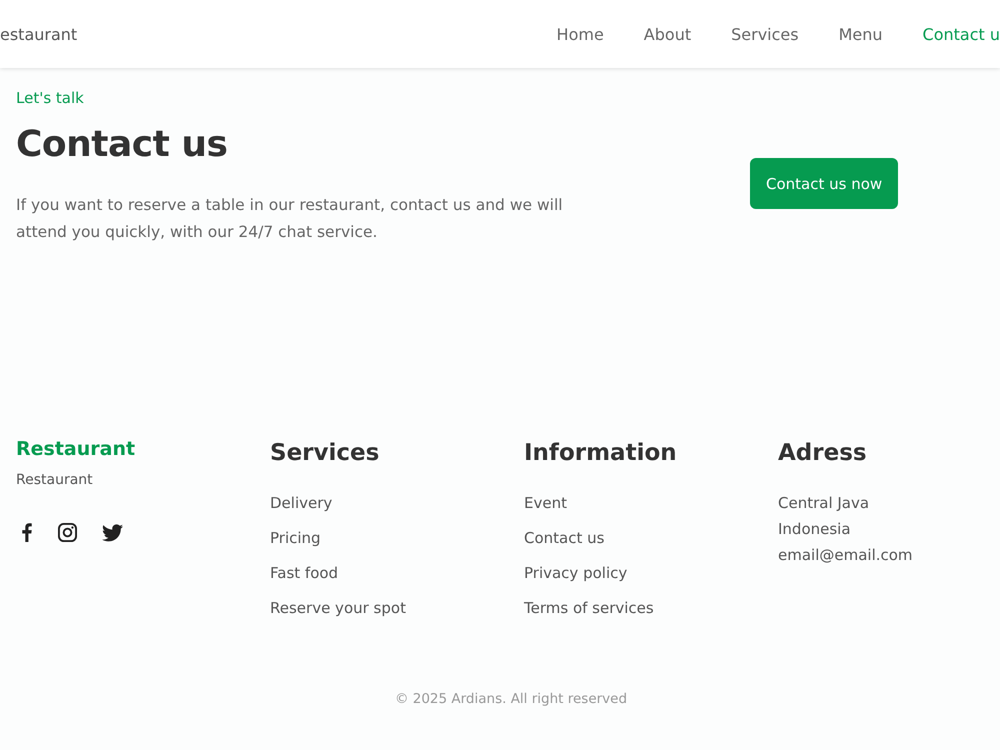 This screenshot has height=750, width=1000. I want to click on footer-link: Privacy policy, so click(576, 573).